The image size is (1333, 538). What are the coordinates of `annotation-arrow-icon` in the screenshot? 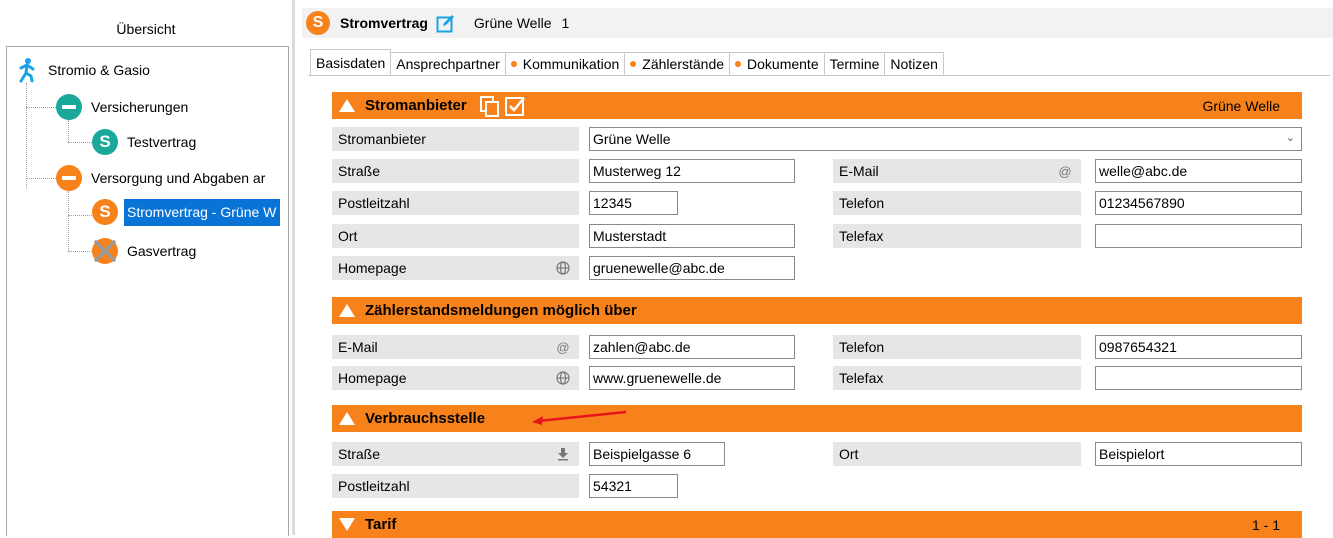 It's located at (579, 417).